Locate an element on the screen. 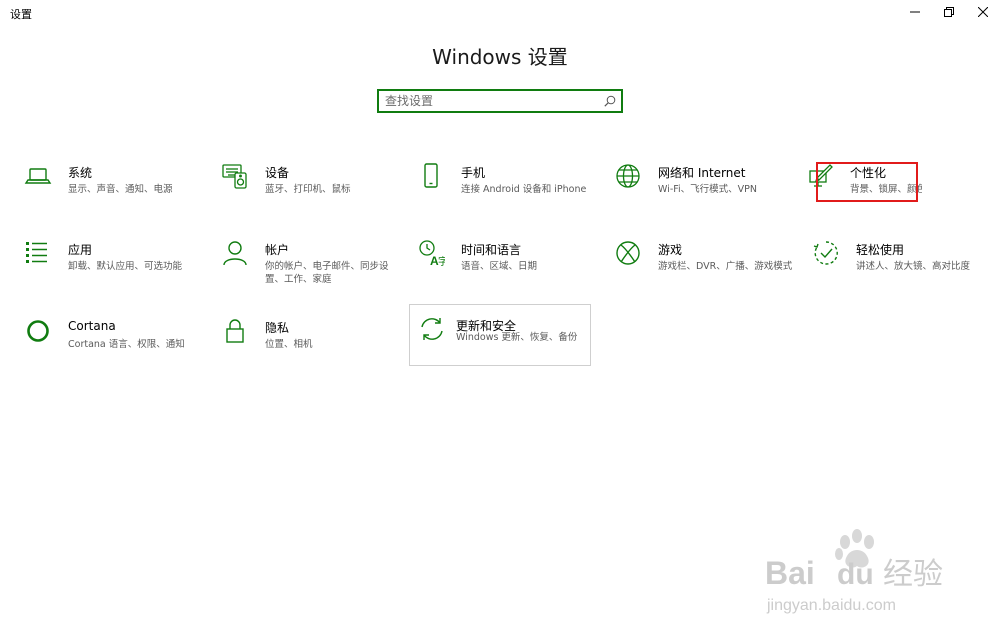 This screenshot has width=1000, height=637. lock-icon is located at coordinates (235, 331).